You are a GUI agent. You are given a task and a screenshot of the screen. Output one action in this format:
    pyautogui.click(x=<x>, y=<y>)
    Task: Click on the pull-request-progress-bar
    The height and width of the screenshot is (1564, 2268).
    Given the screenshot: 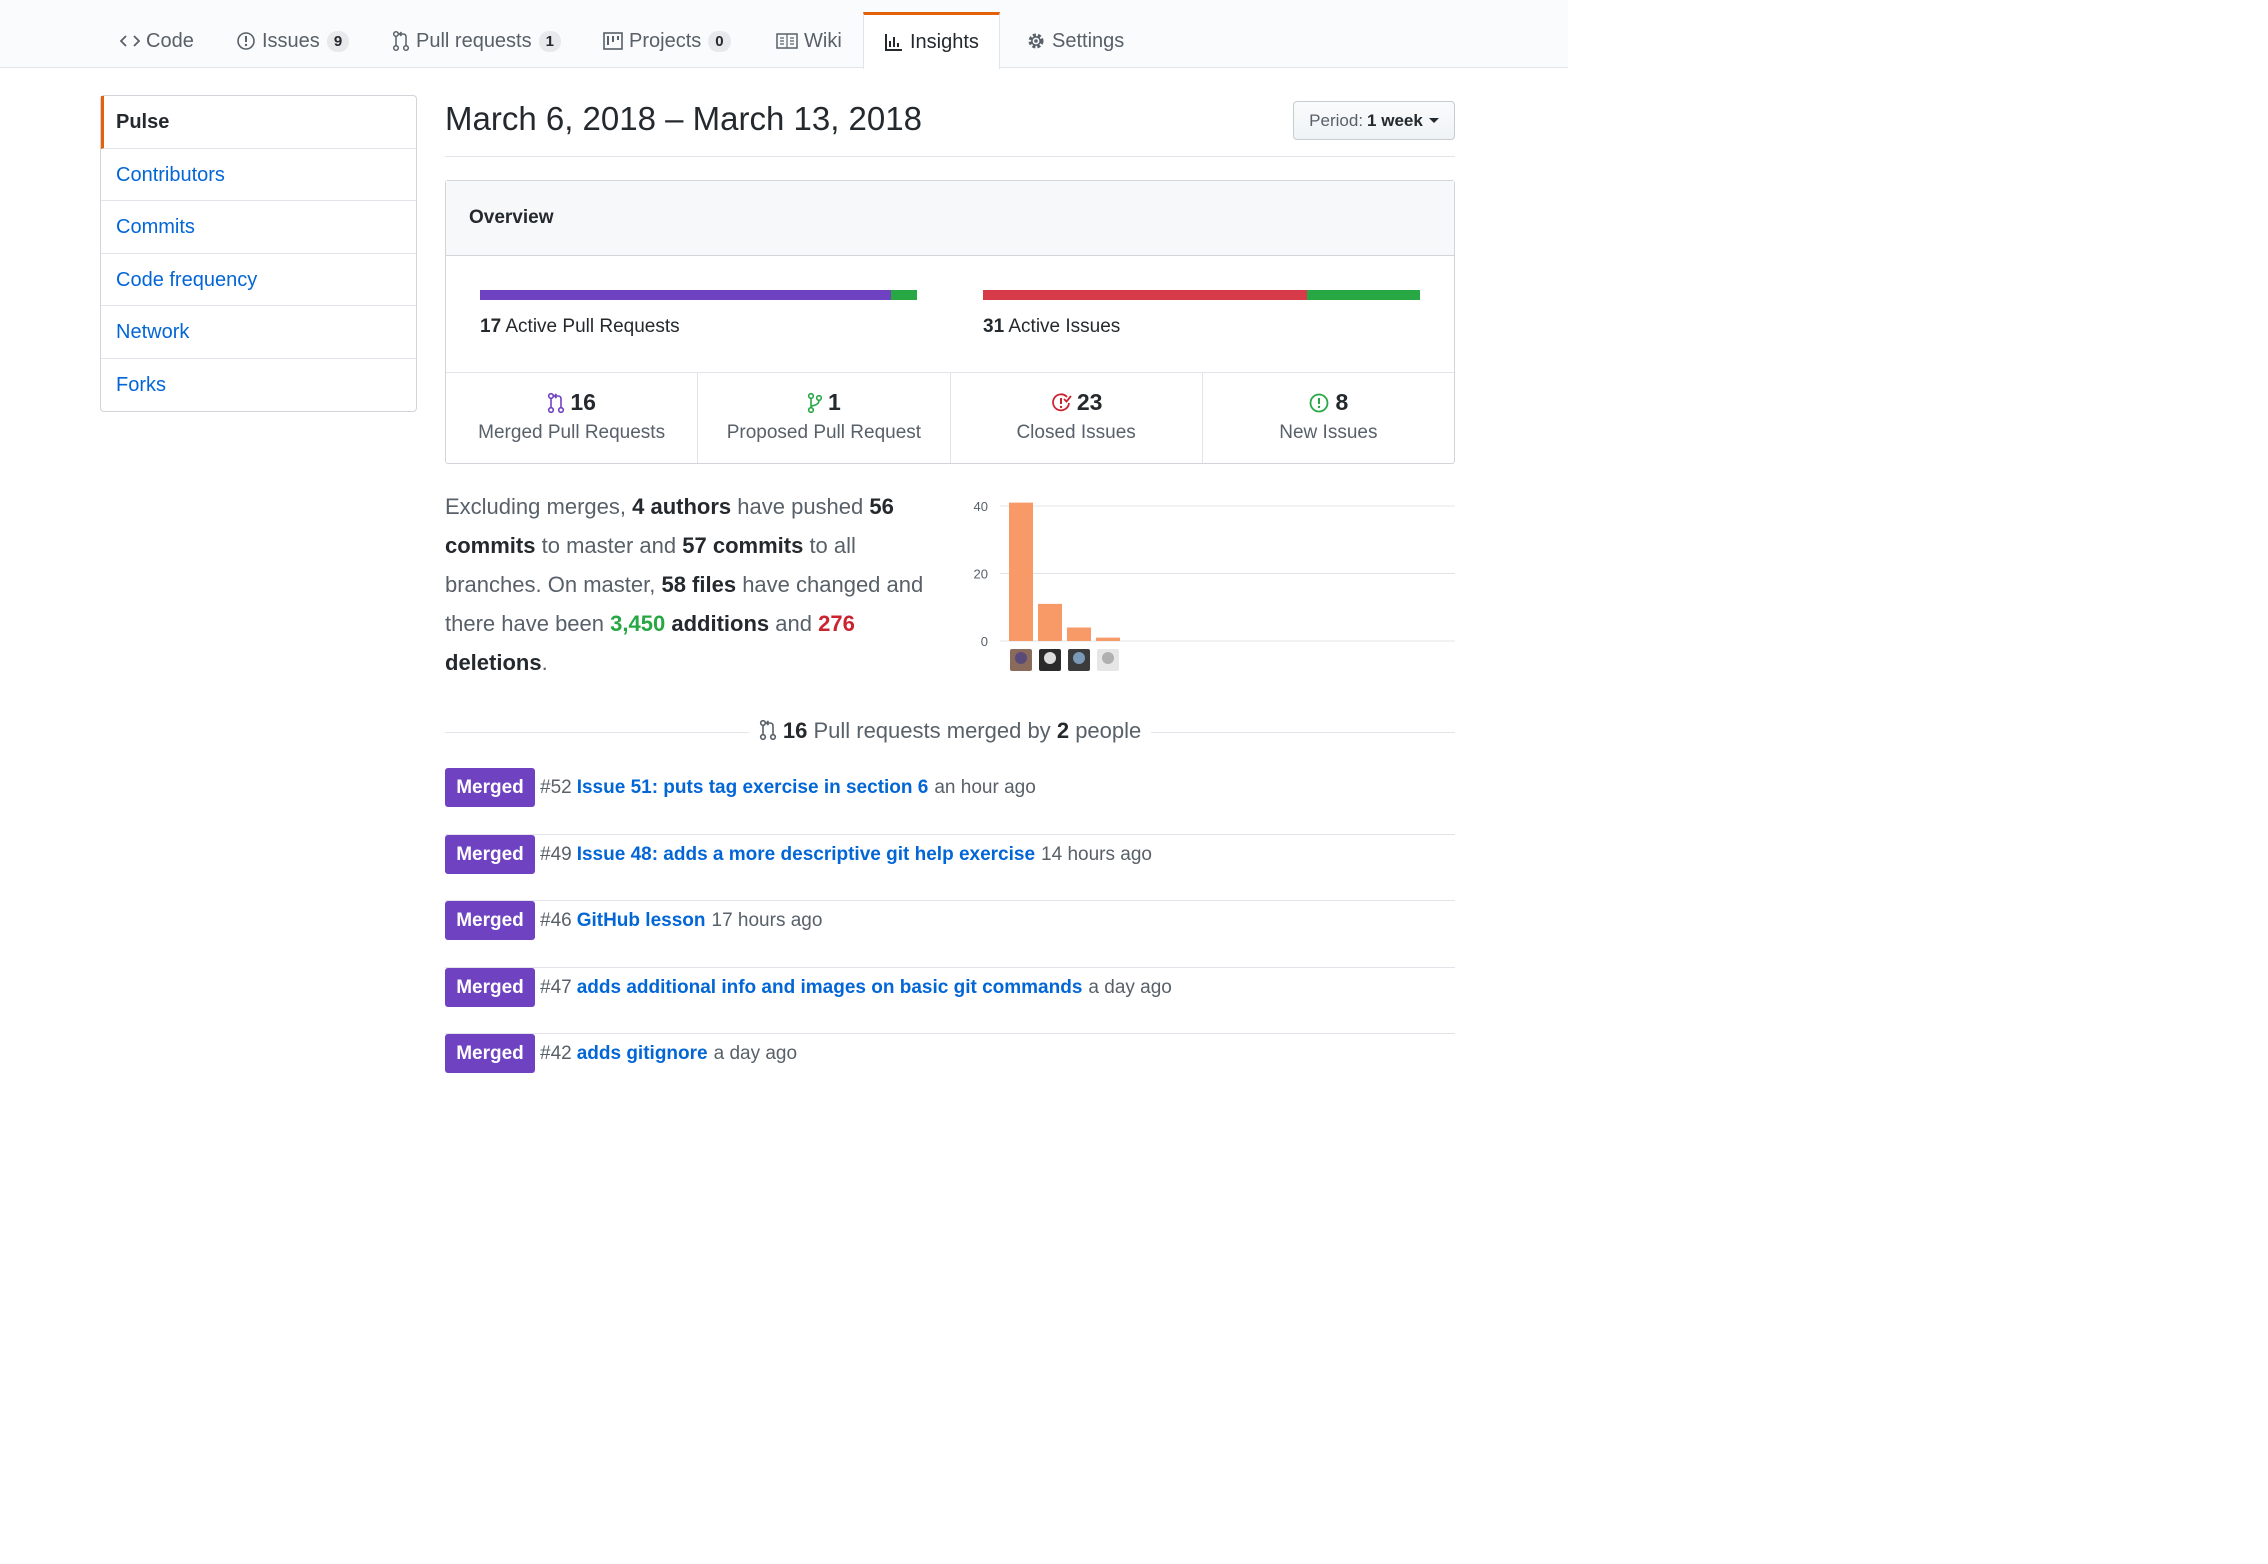 What is the action you would take?
    pyautogui.click(x=698, y=295)
    